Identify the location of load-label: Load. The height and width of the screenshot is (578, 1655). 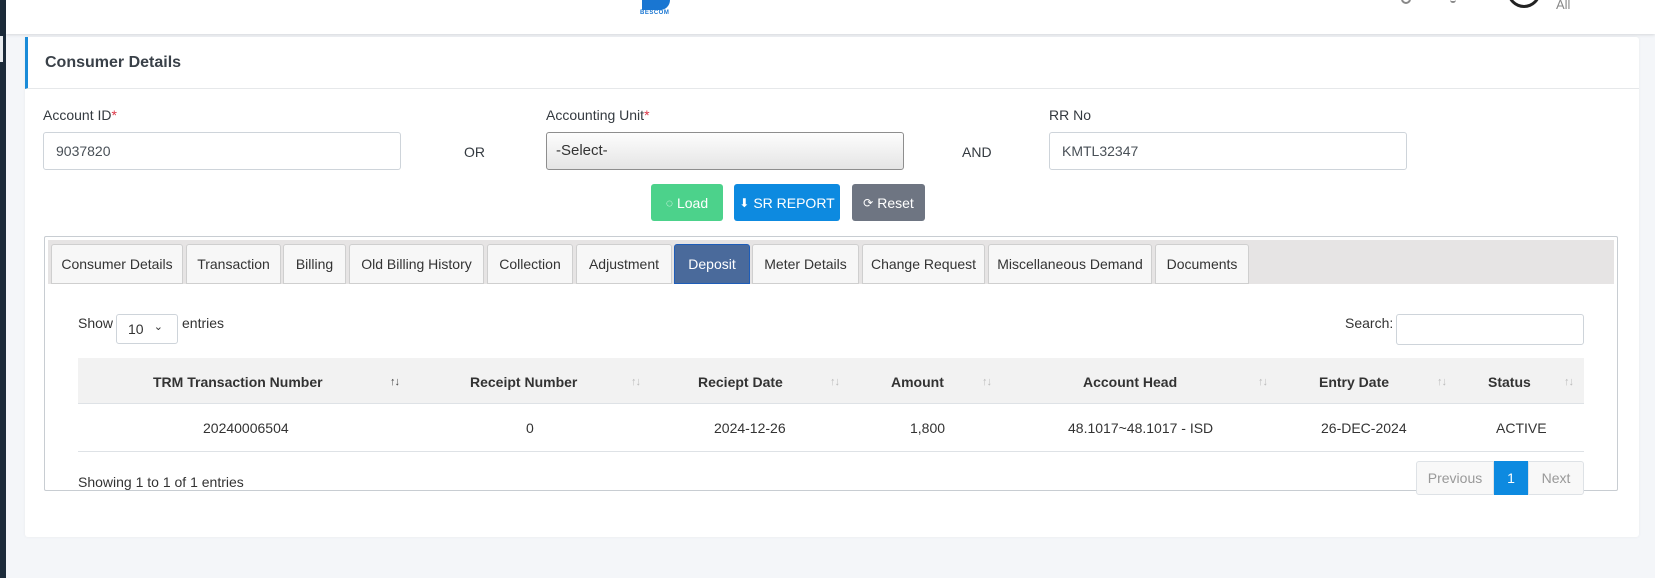
(692, 202).